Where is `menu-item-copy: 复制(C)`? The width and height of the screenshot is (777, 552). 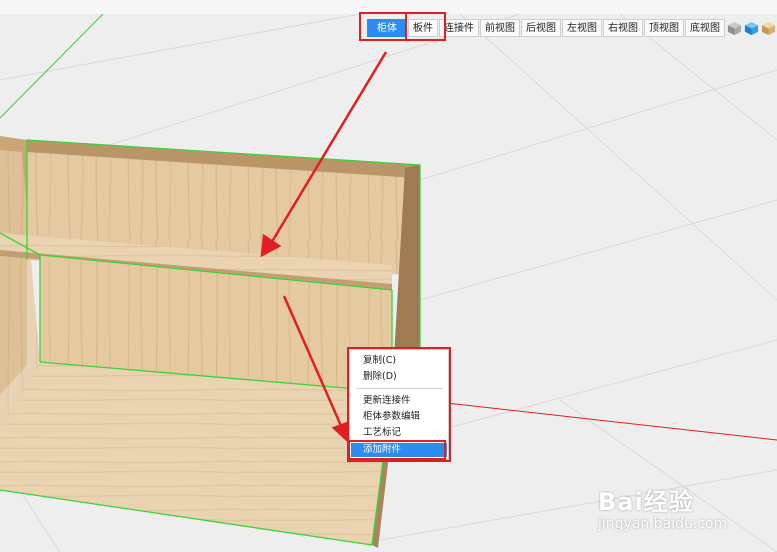 menu-item-copy: 复制(C) is located at coordinates (399, 361).